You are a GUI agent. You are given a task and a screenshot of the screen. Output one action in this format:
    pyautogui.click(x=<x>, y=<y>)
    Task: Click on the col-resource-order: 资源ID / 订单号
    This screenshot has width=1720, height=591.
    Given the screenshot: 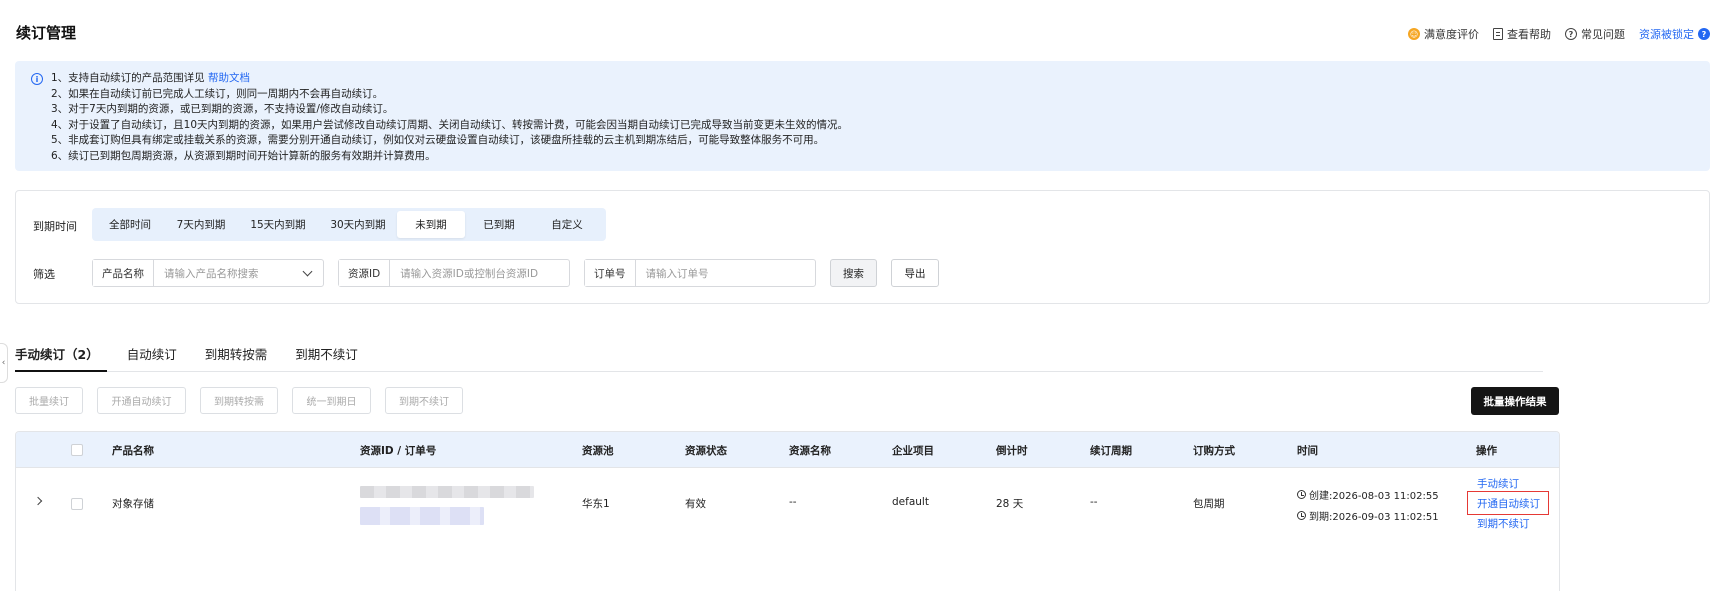 What is the action you would take?
    pyautogui.click(x=398, y=450)
    